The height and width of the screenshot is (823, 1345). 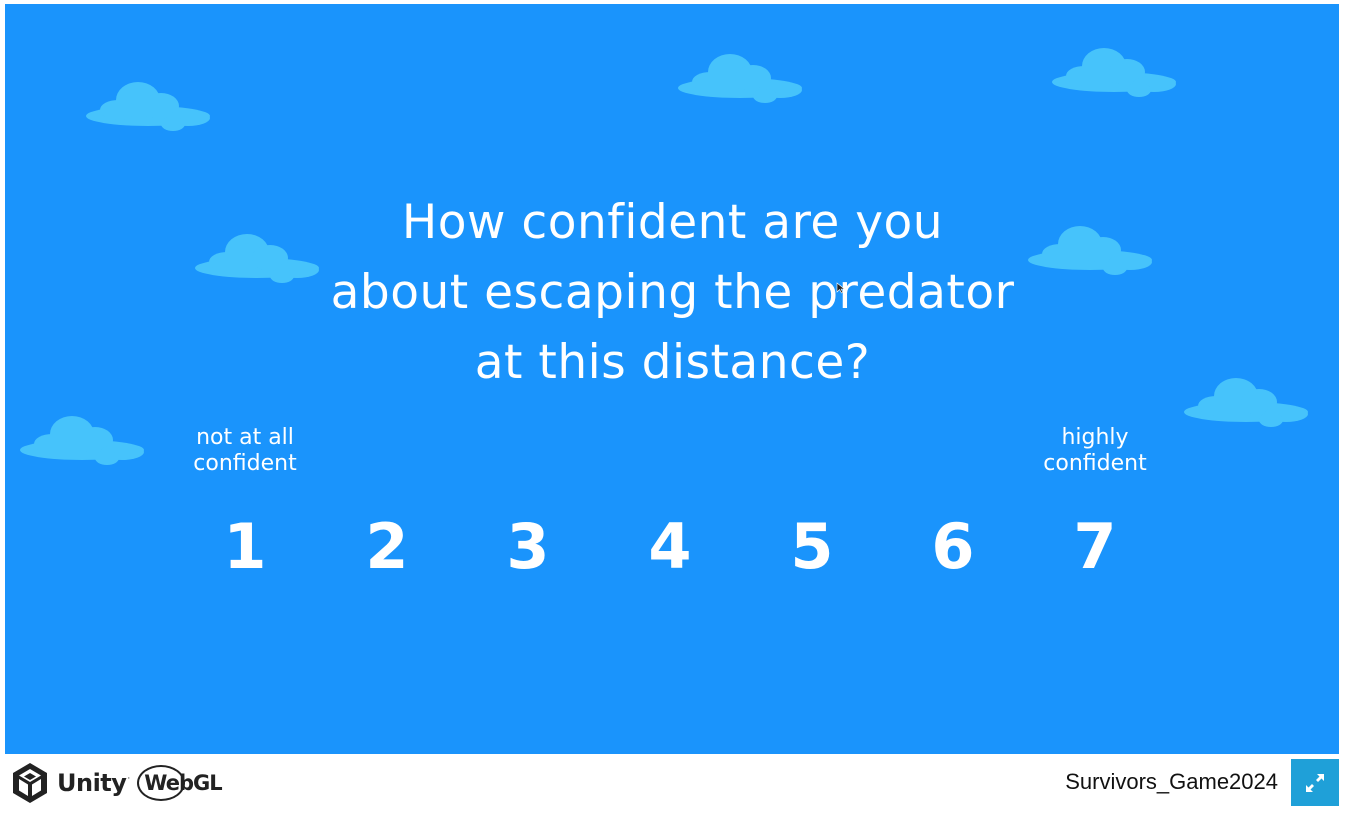 I want to click on scale-option-6: 6, so click(x=953, y=547).